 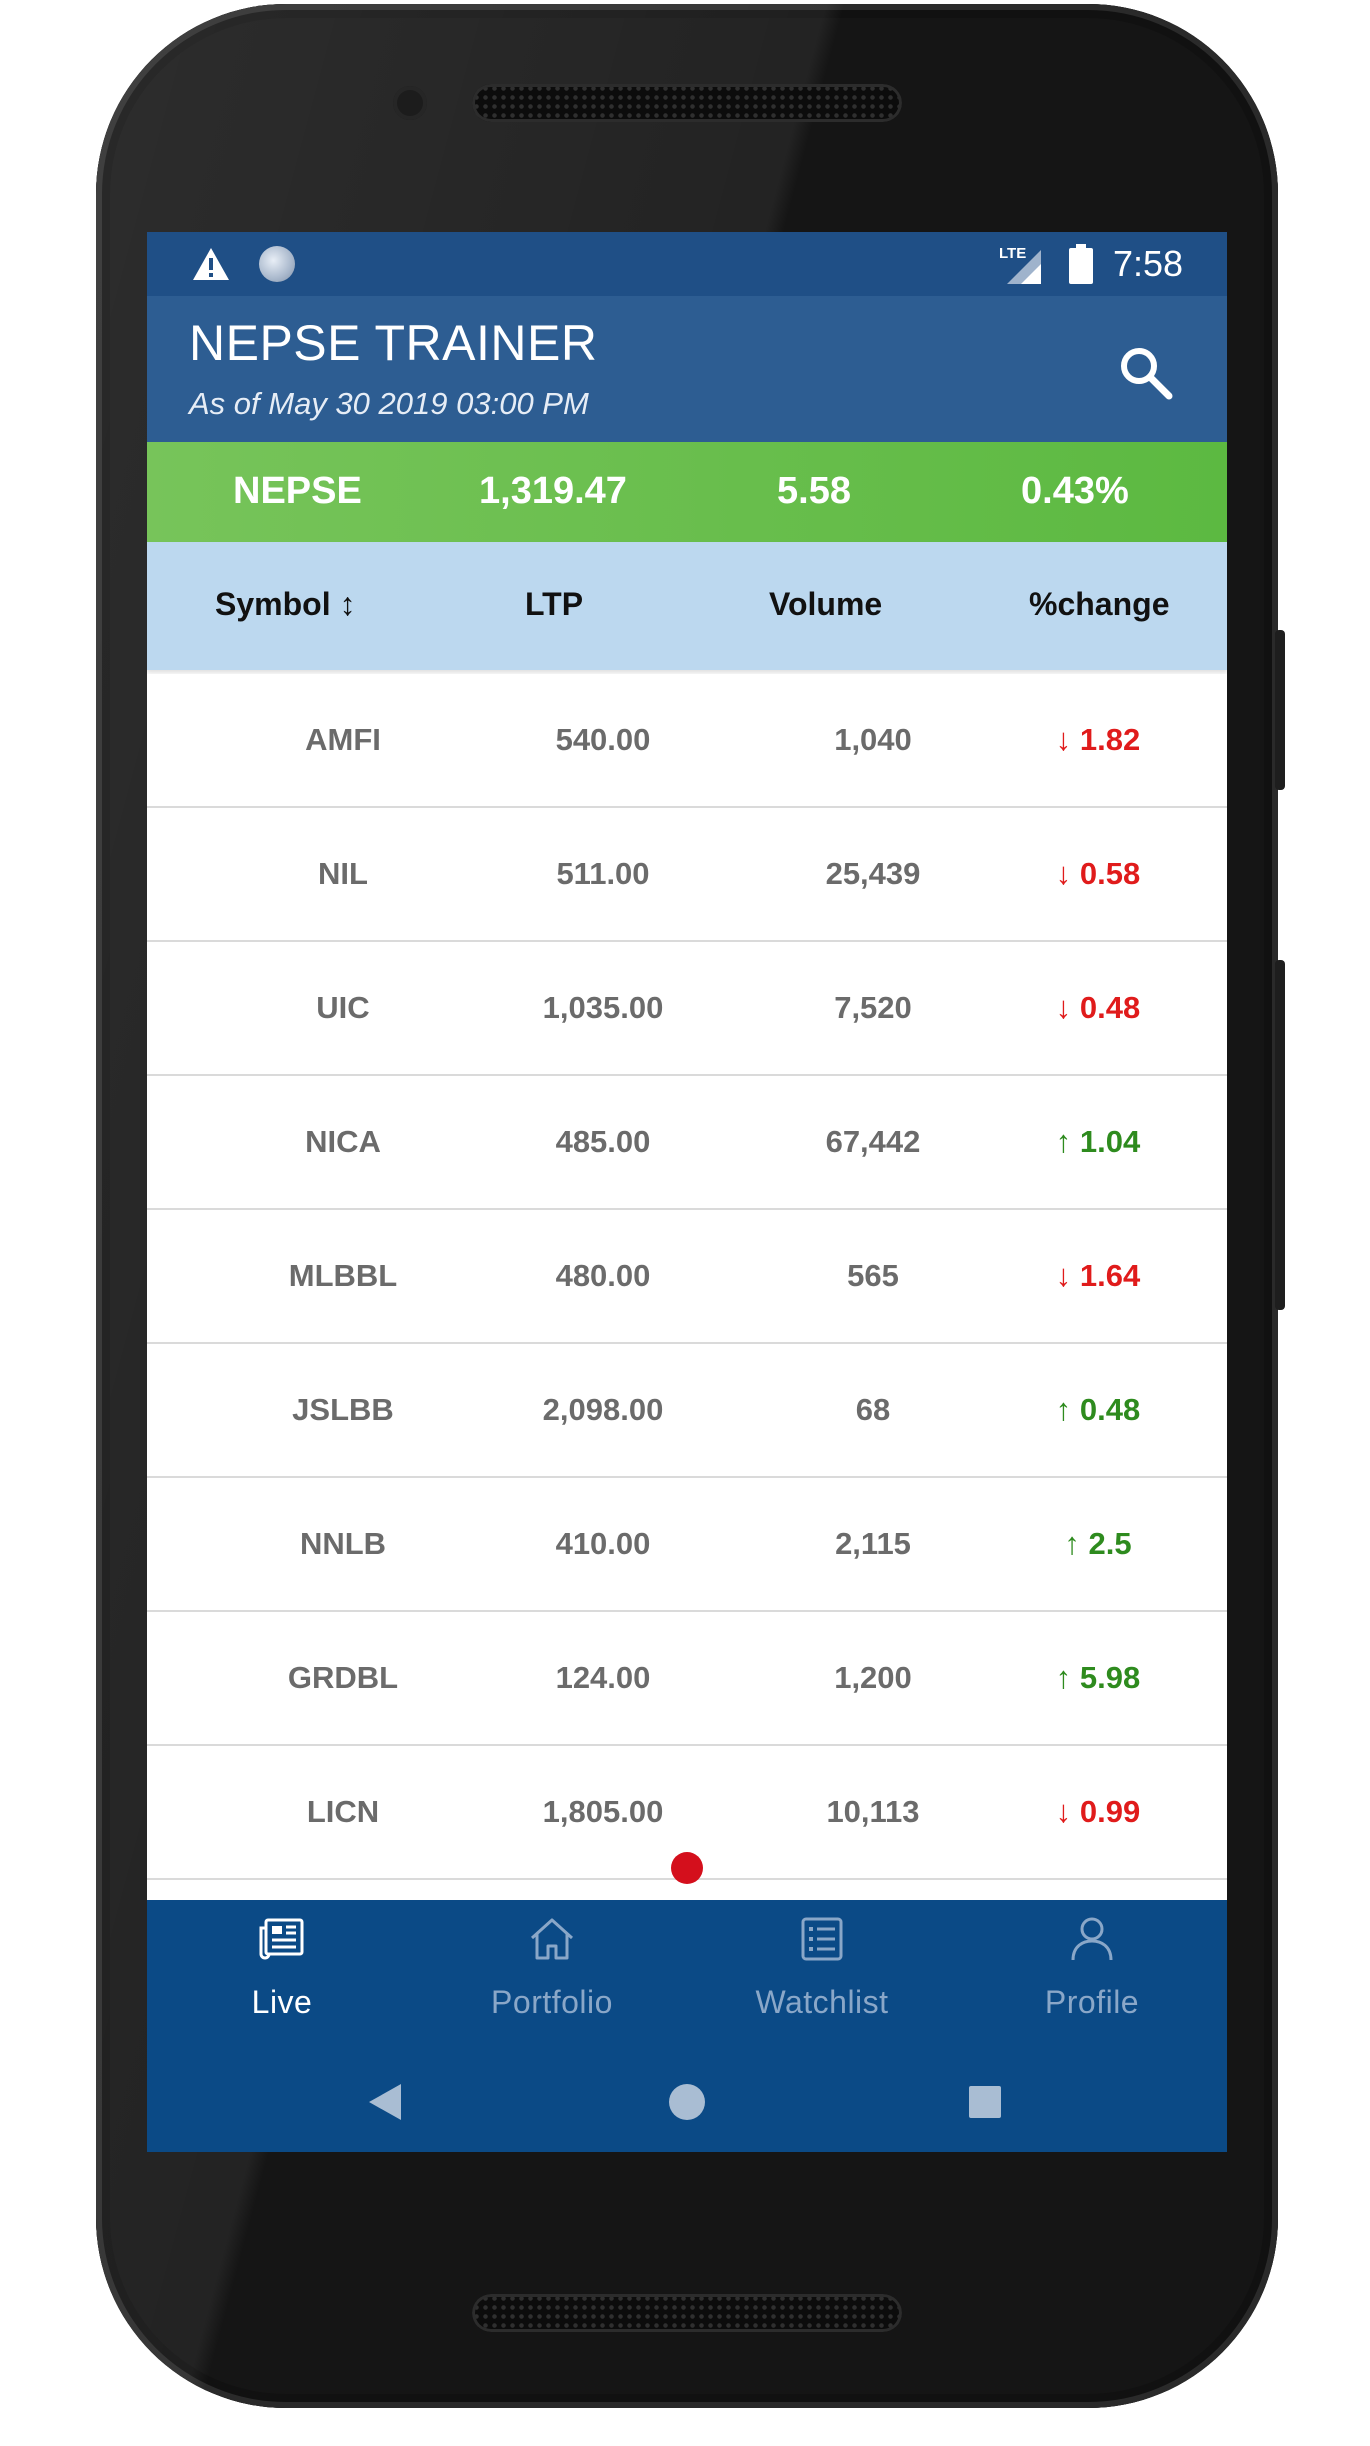 What do you see at coordinates (1098, 1543) in the screenshot?
I see `change-cell: ↑ 2.5` at bounding box center [1098, 1543].